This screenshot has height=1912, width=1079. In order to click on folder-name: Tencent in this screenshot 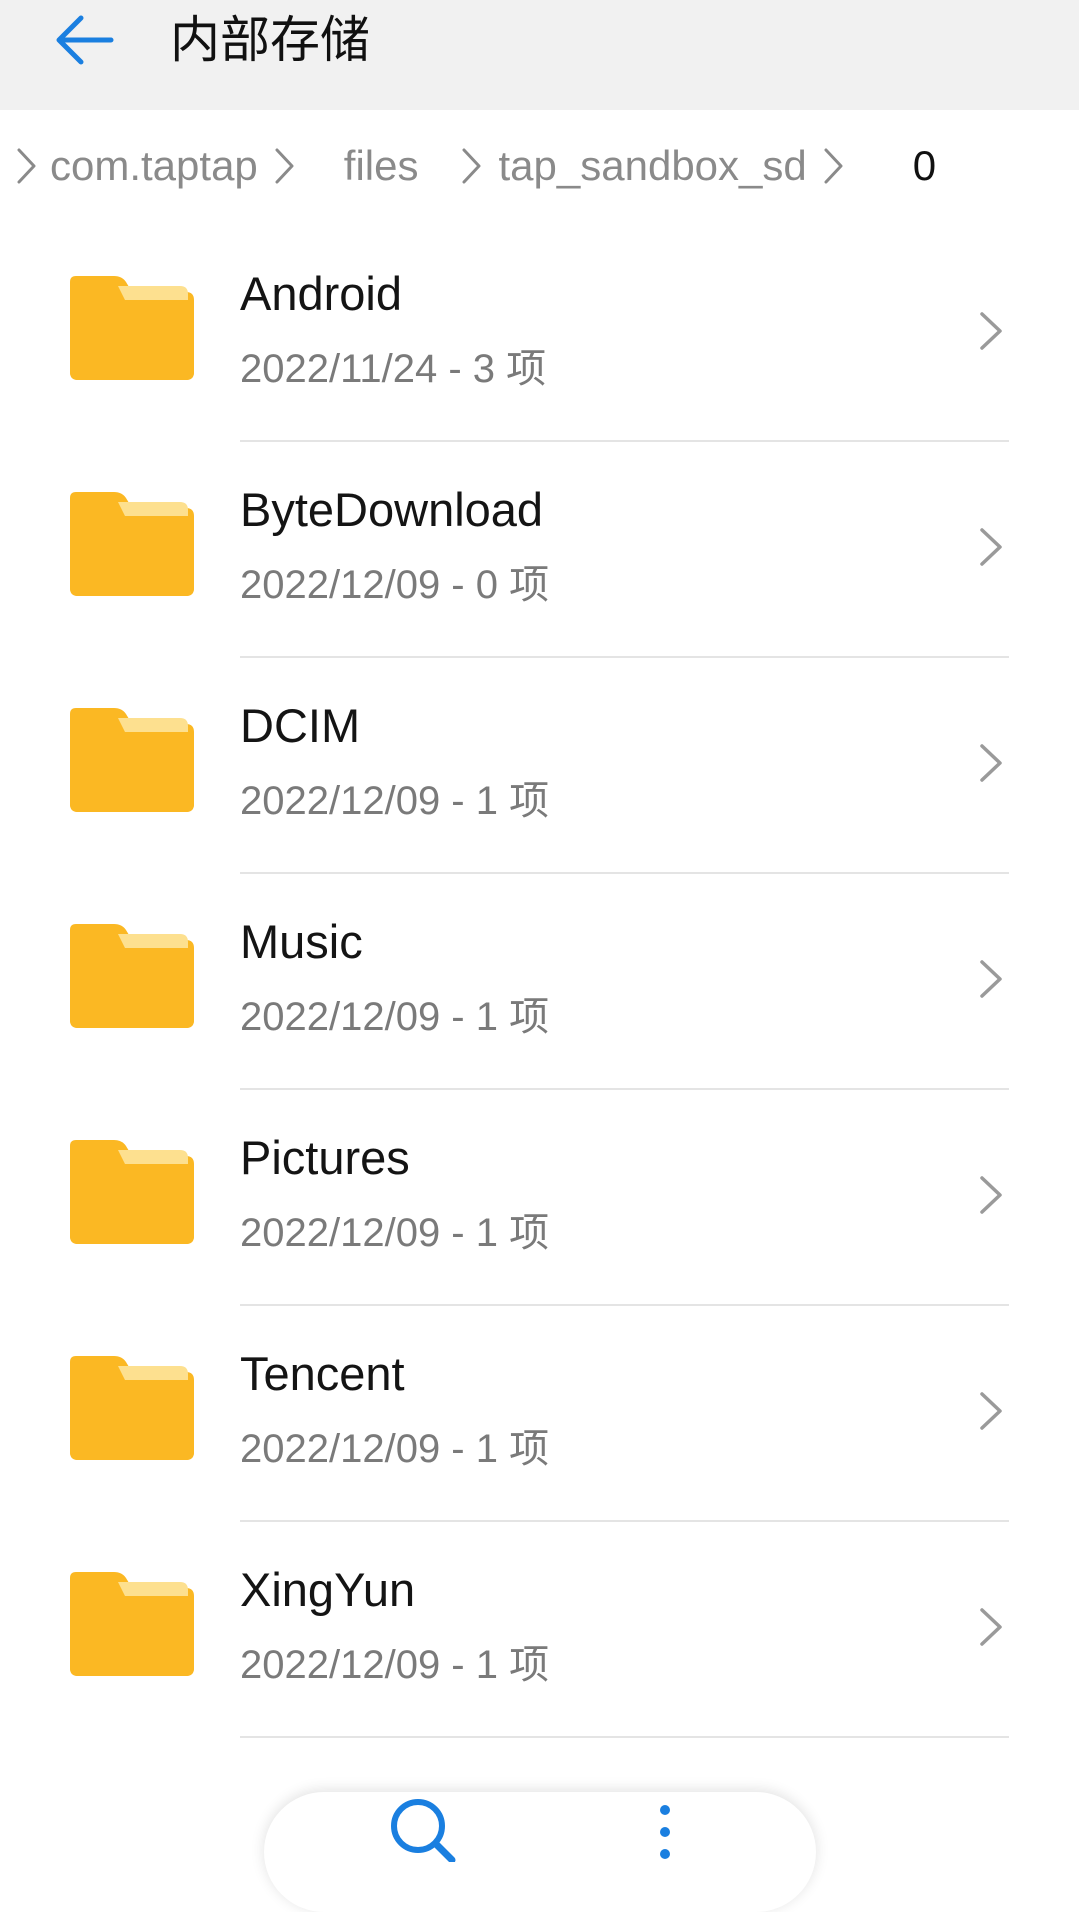, I will do `click(322, 1373)`.